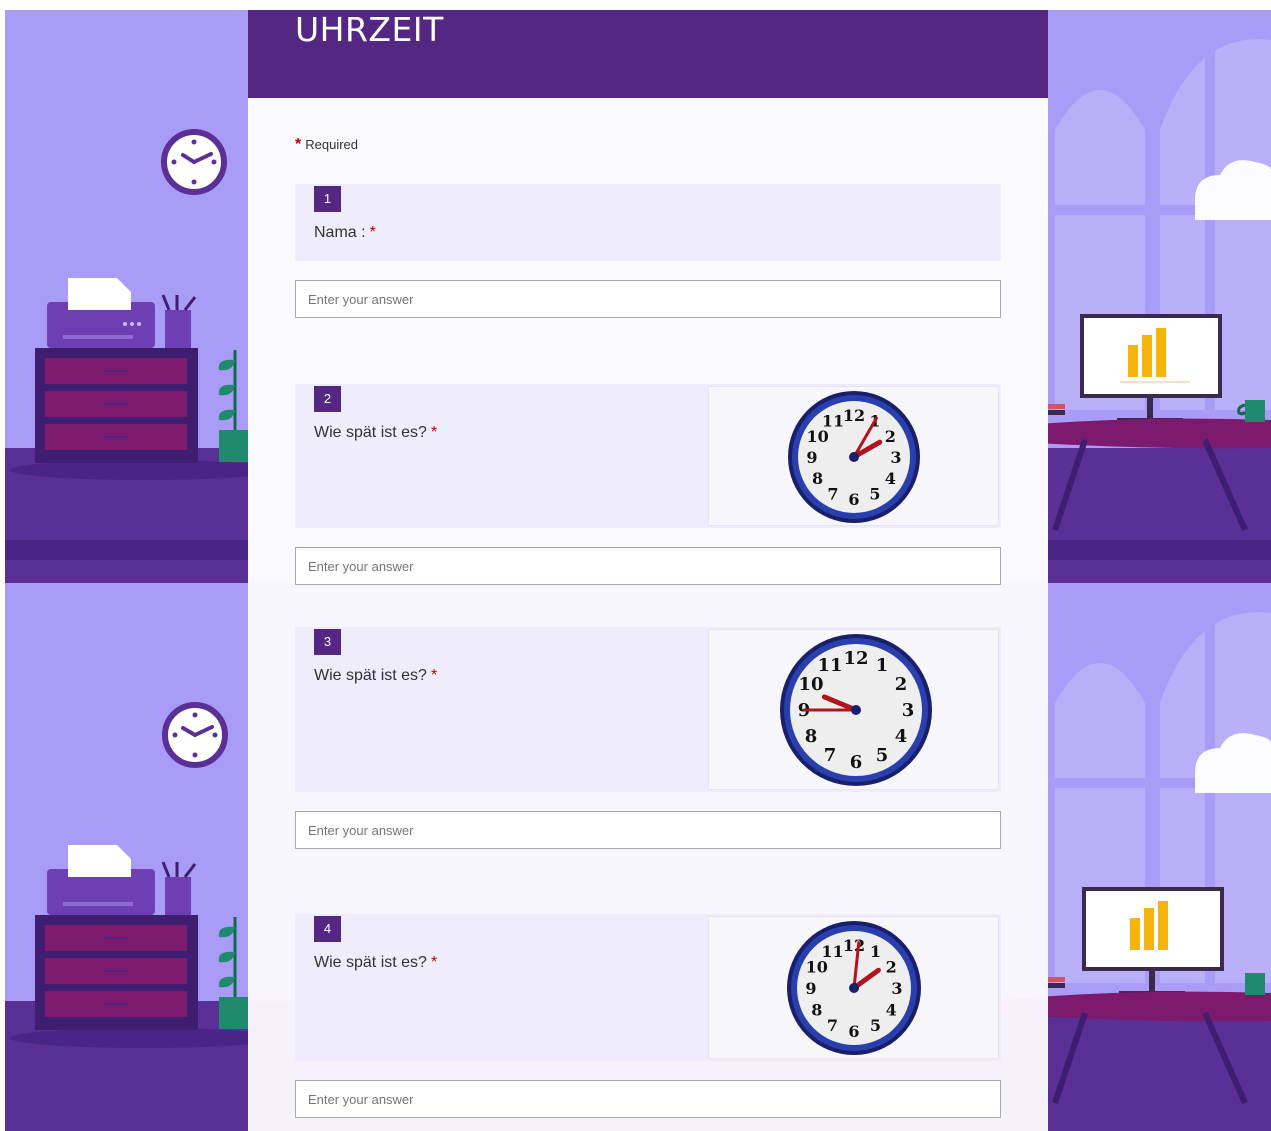 The height and width of the screenshot is (1131, 1271). What do you see at coordinates (327, 642) in the screenshot?
I see `question-number: 3` at bounding box center [327, 642].